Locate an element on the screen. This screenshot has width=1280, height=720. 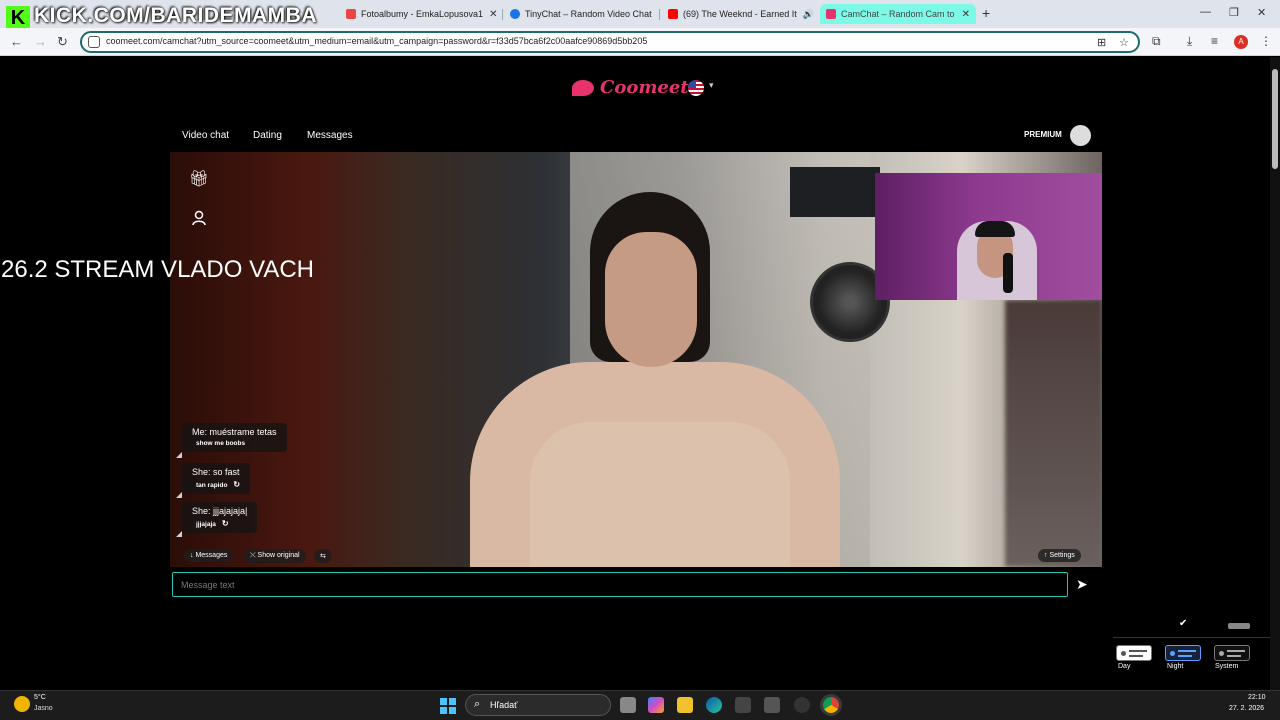
scrollbar-thumb is located at coordinates (1275, 119).